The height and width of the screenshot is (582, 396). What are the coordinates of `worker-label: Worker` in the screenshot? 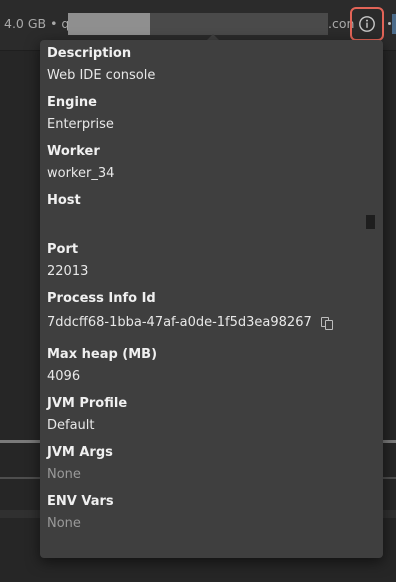 It's located at (73, 151).